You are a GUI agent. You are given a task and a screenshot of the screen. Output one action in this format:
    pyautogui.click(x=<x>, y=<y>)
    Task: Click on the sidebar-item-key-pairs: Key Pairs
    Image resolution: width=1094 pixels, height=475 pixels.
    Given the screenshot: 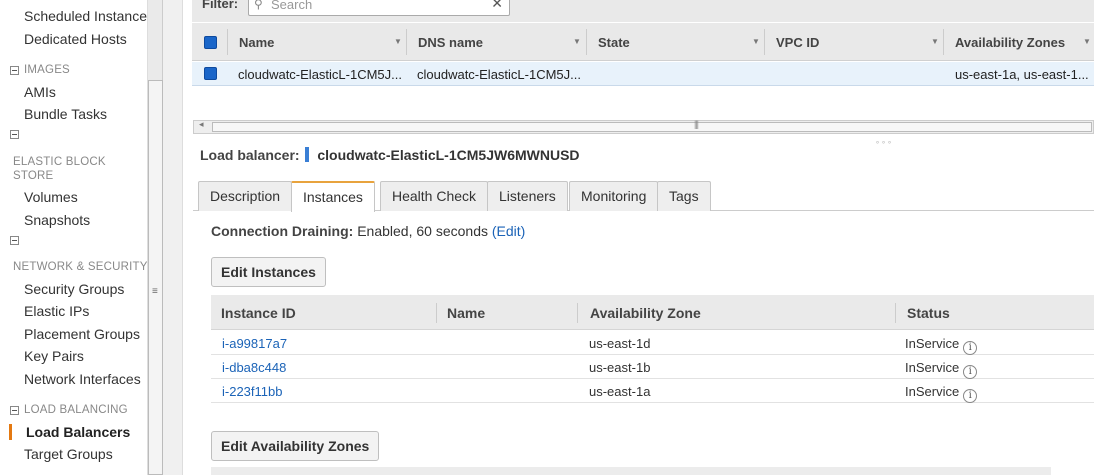 What is the action you would take?
    pyautogui.click(x=54, y=356)
    